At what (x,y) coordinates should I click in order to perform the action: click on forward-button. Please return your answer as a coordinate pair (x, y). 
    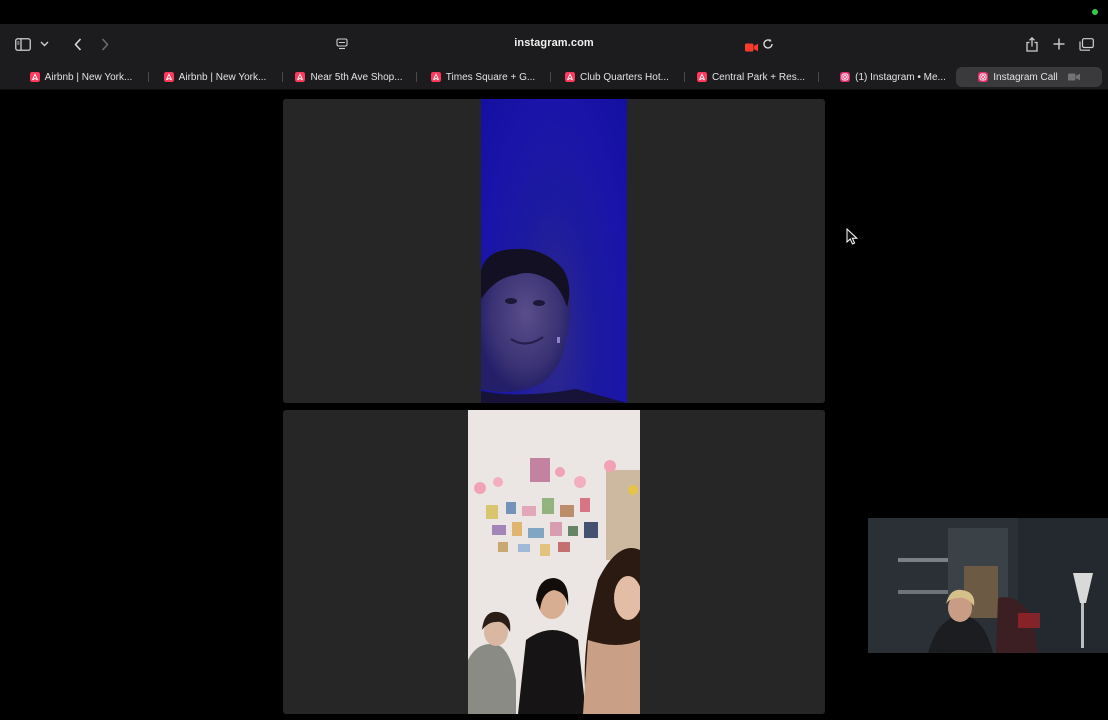
    Looking at the image, I should click on (105, 44).